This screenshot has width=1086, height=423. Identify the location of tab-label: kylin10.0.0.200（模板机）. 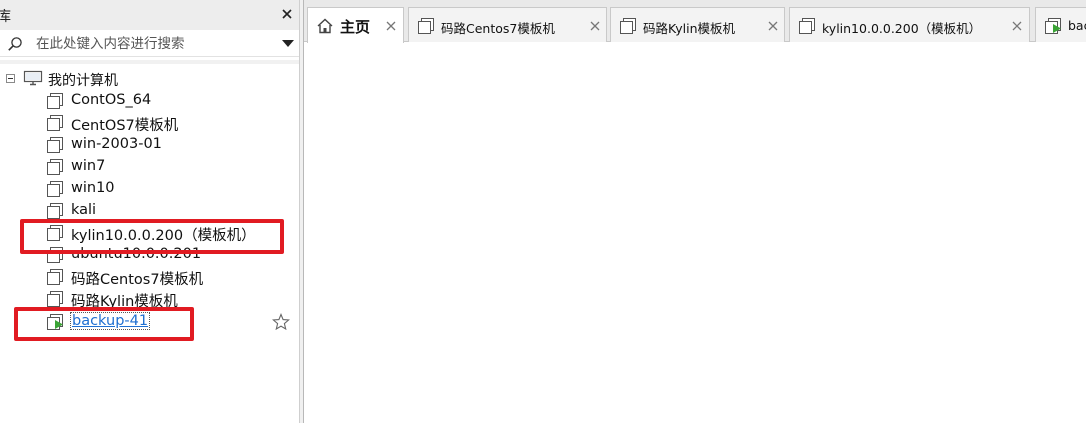
(902, 28).